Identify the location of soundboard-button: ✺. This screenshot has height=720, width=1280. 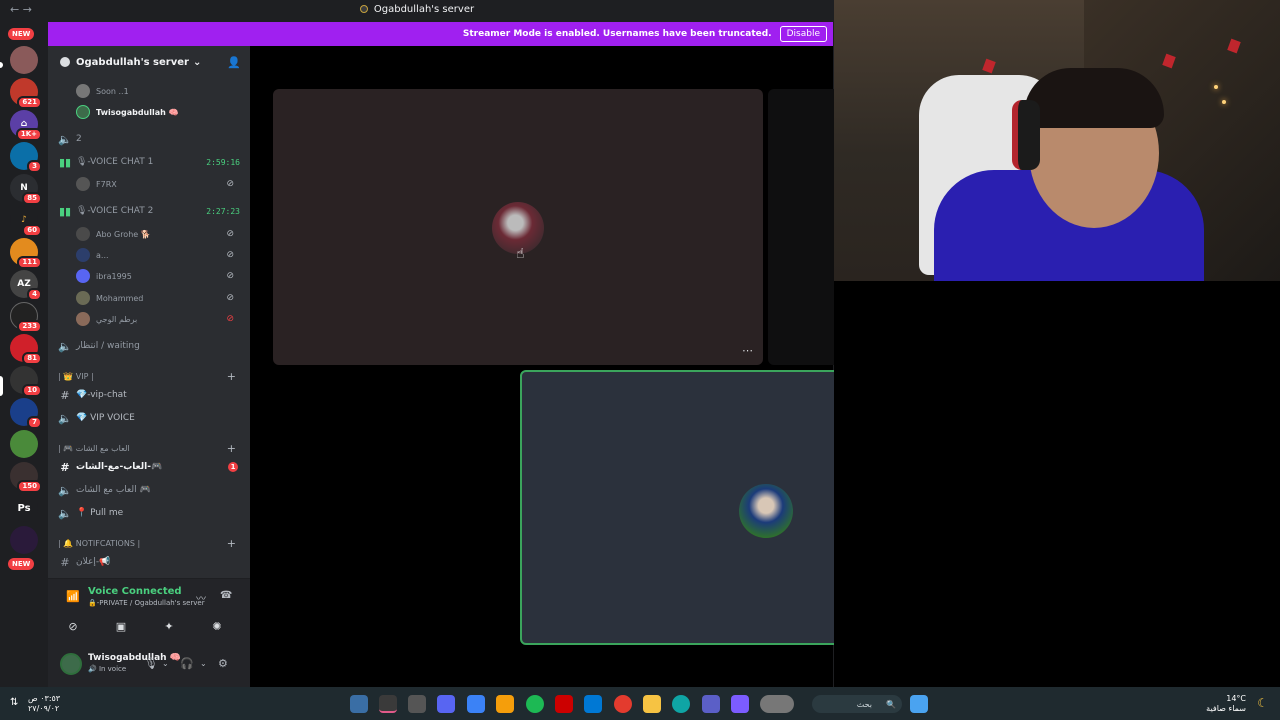
(217, 626).